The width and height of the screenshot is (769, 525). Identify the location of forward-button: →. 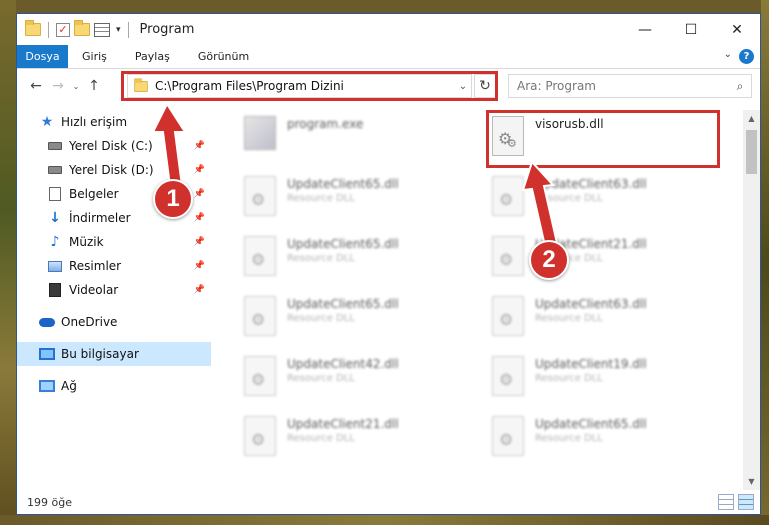
(58, 86).